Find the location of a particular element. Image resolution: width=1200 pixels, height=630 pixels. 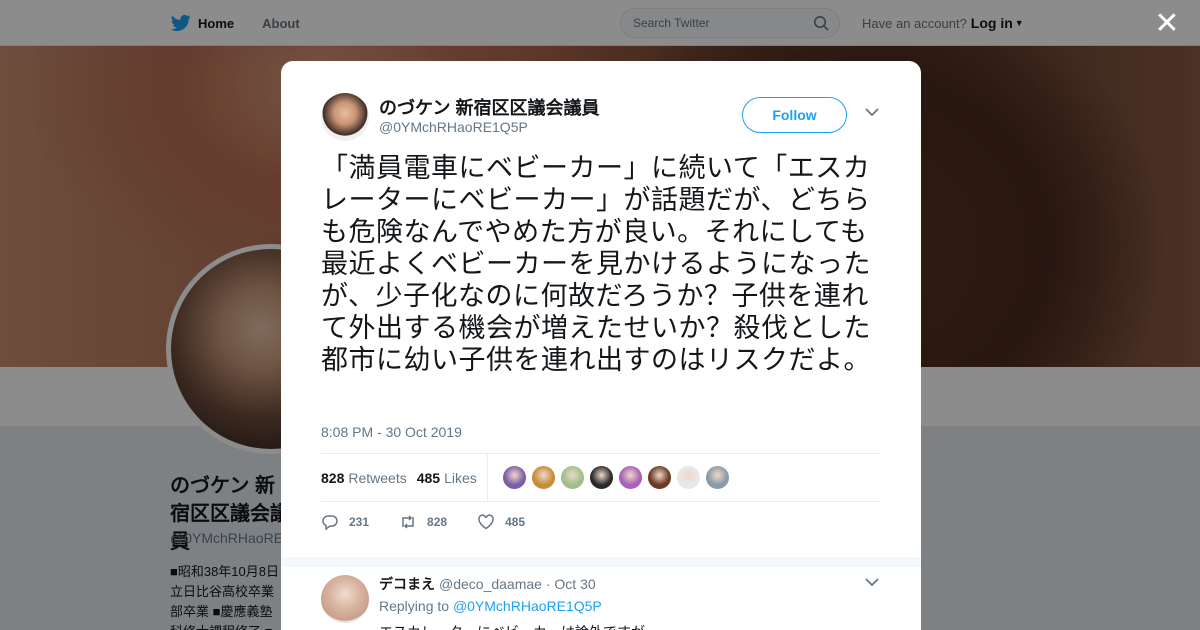

reply-action: 231 is located at coordinates (345, 522).